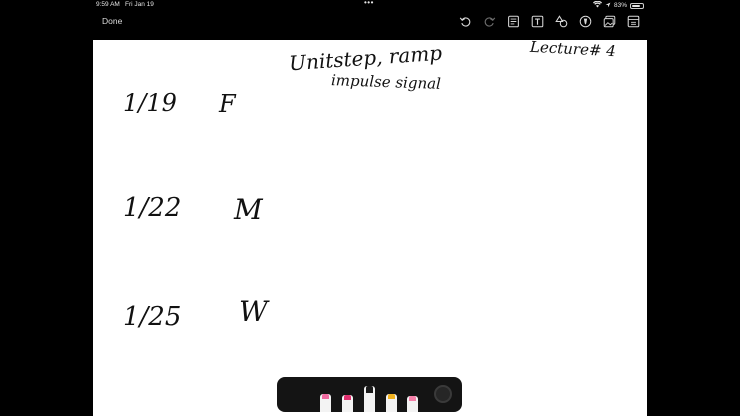 This screenshot has width=740, height=416. I want to click on done-button: Done, so click(112, 21).